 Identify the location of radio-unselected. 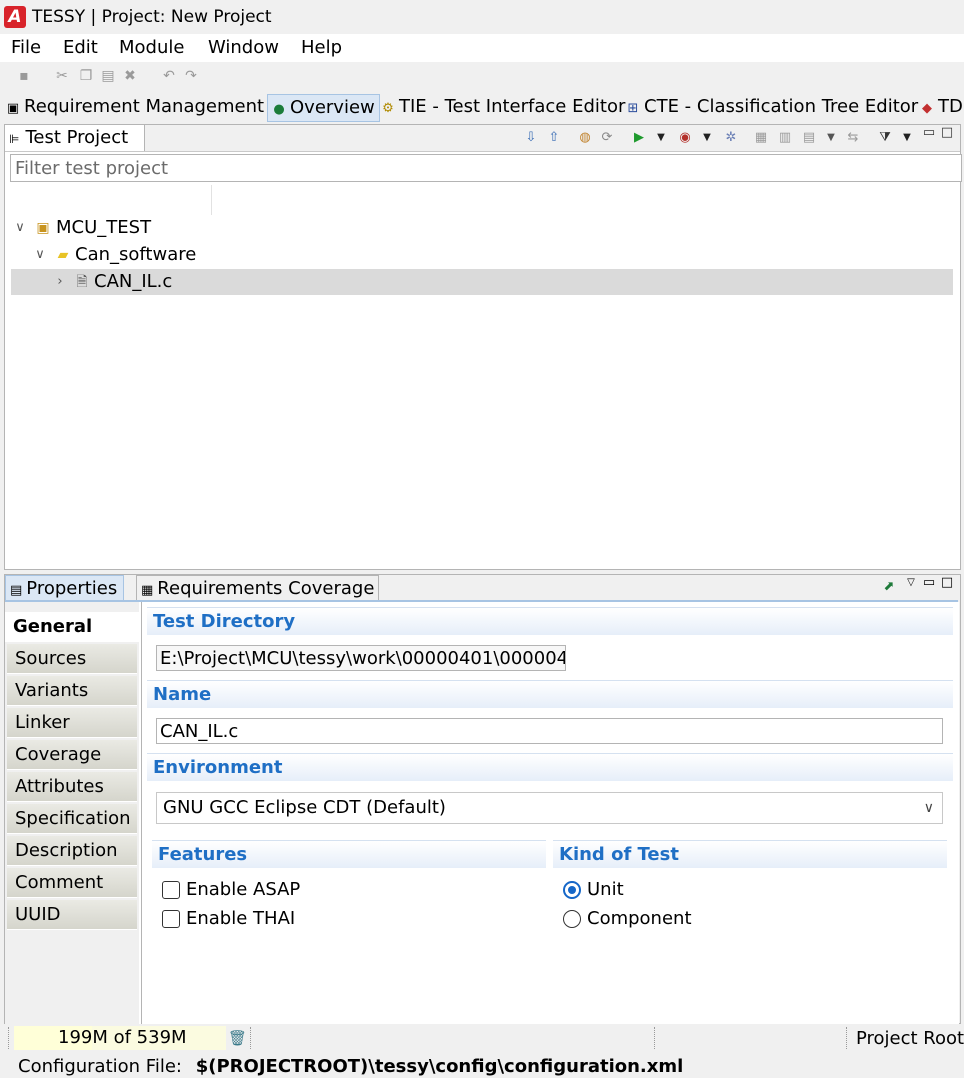
(572, 919).